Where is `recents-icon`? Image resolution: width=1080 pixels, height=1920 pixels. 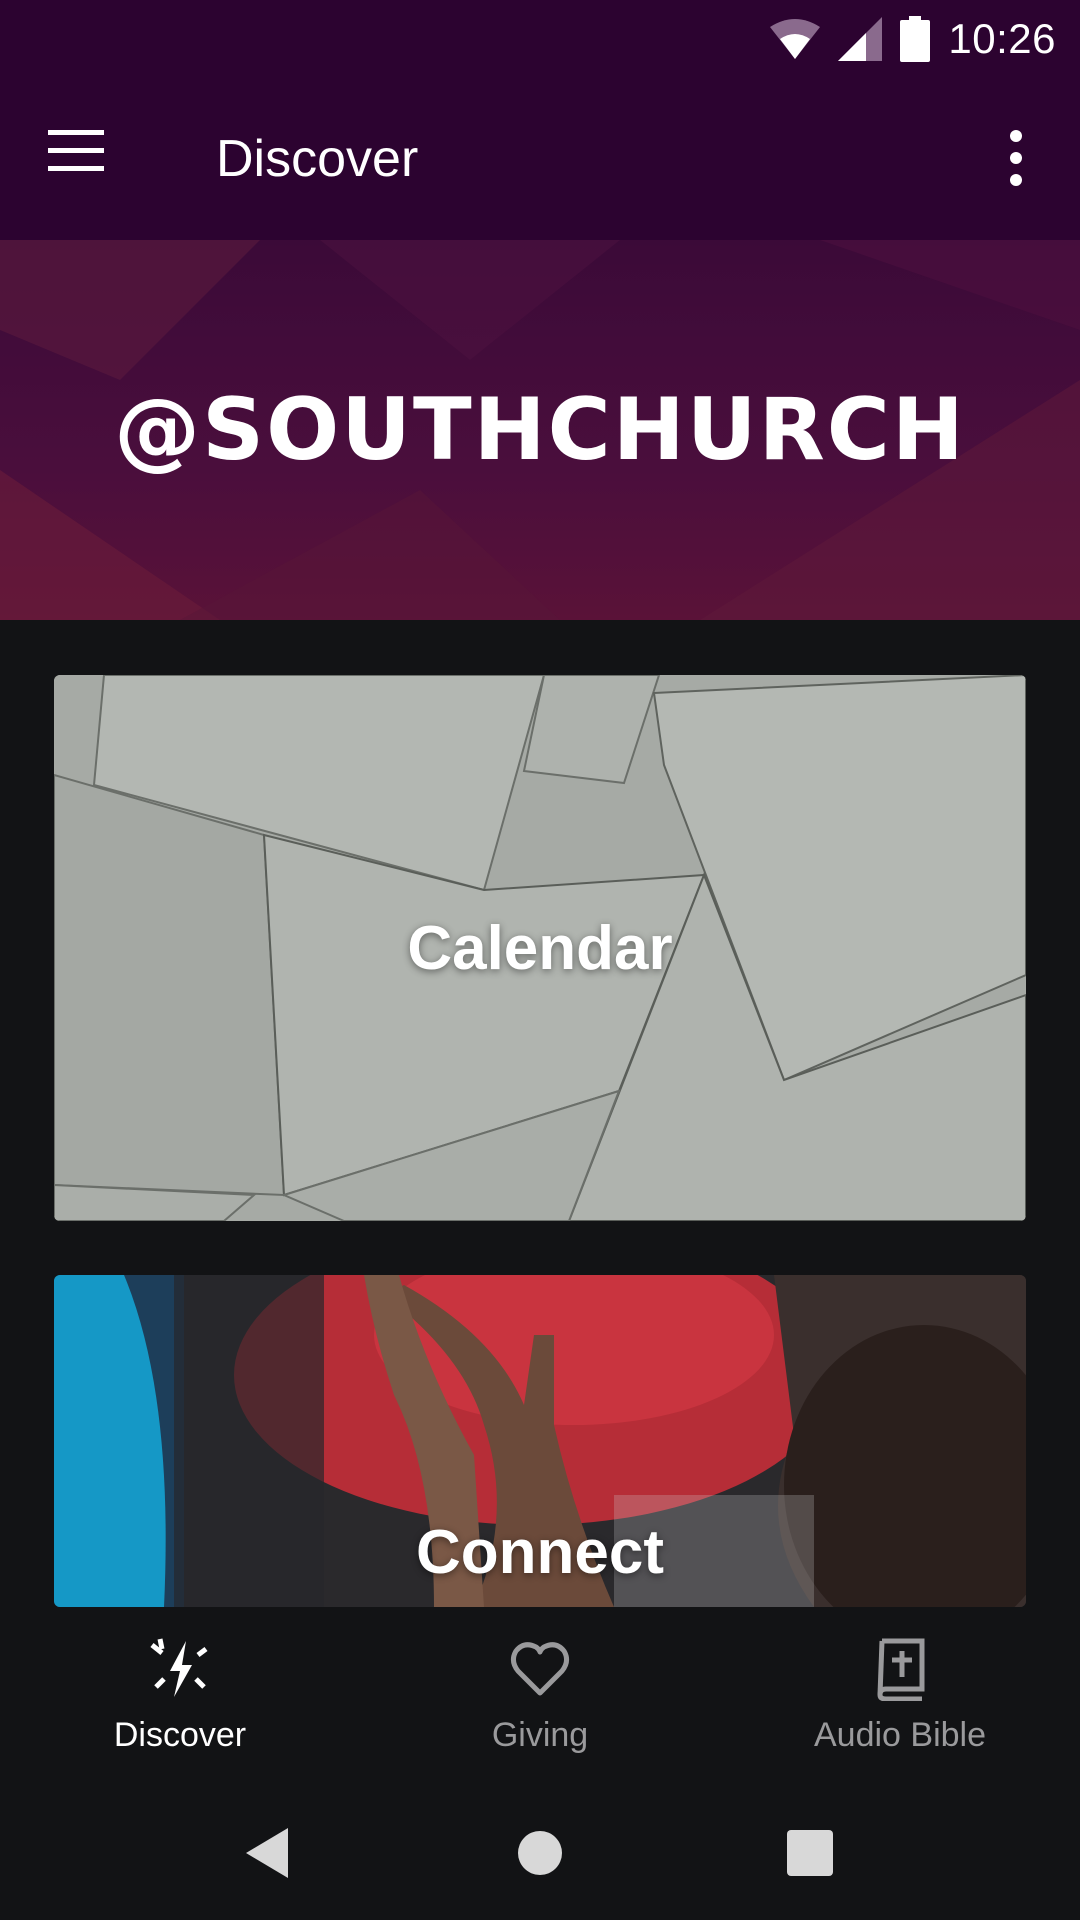
recents-icon is located at coordinates (810, 1853).